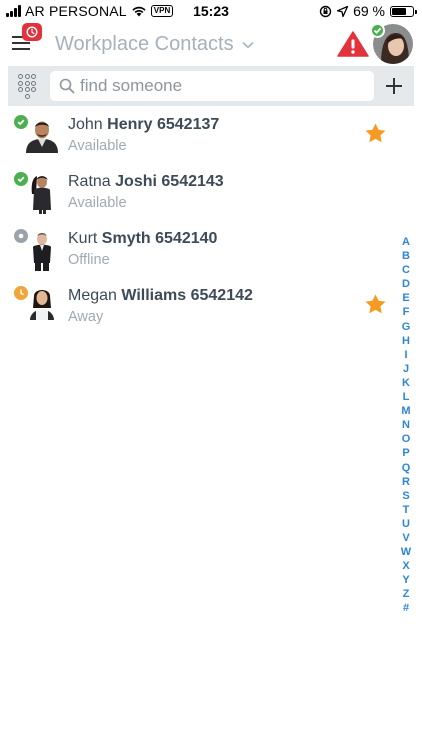  What do you see at coordinates (67, 86) in the screenshot?
I see `search-icon` at bounding box center [67, 86].